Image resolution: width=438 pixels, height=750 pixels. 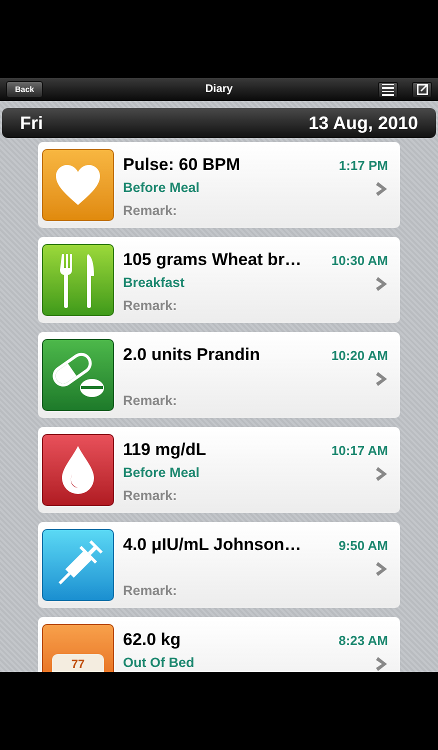 I want to click on entry-title: Pulse: 60 BPM, so click(x=181, y=165).